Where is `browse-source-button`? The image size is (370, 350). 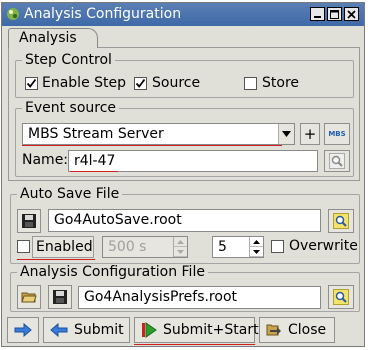 browse-source-button is located at coordinates (337, 161).